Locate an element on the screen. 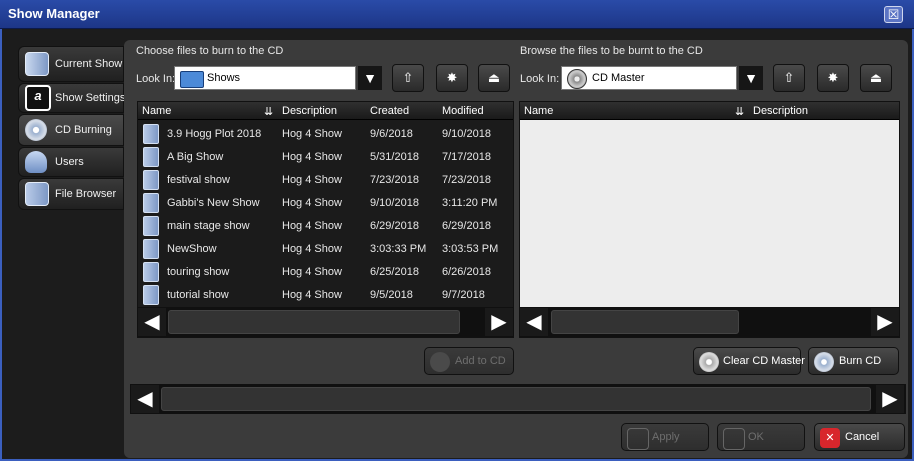  sidebar-item-label: Show Settings is located at coordinates (90, 98).